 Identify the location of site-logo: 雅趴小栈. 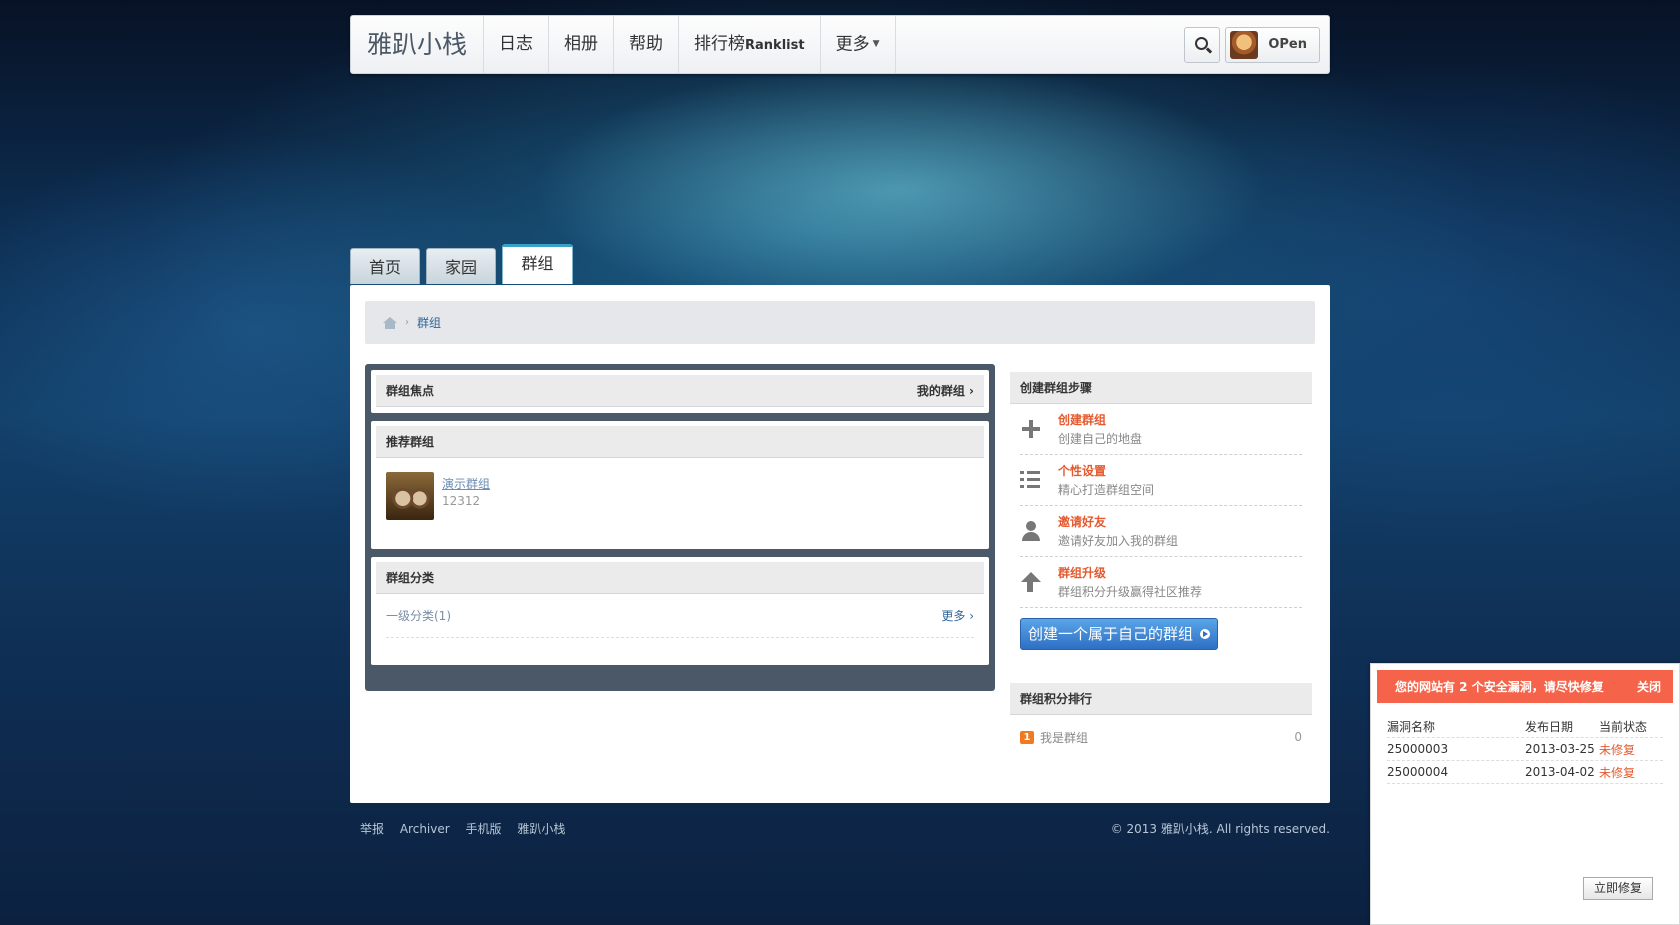
(418, 44).